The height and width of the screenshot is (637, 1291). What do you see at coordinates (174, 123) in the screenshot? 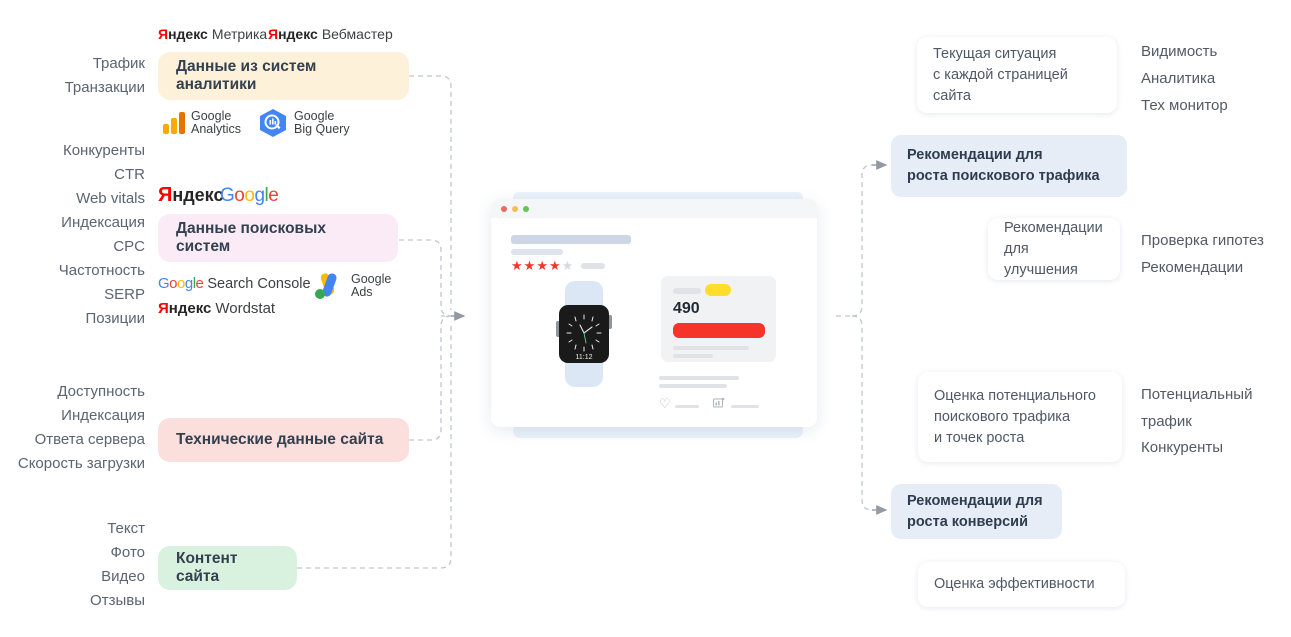
I see `google-analytics-icon` at bounding box center [174, 123].